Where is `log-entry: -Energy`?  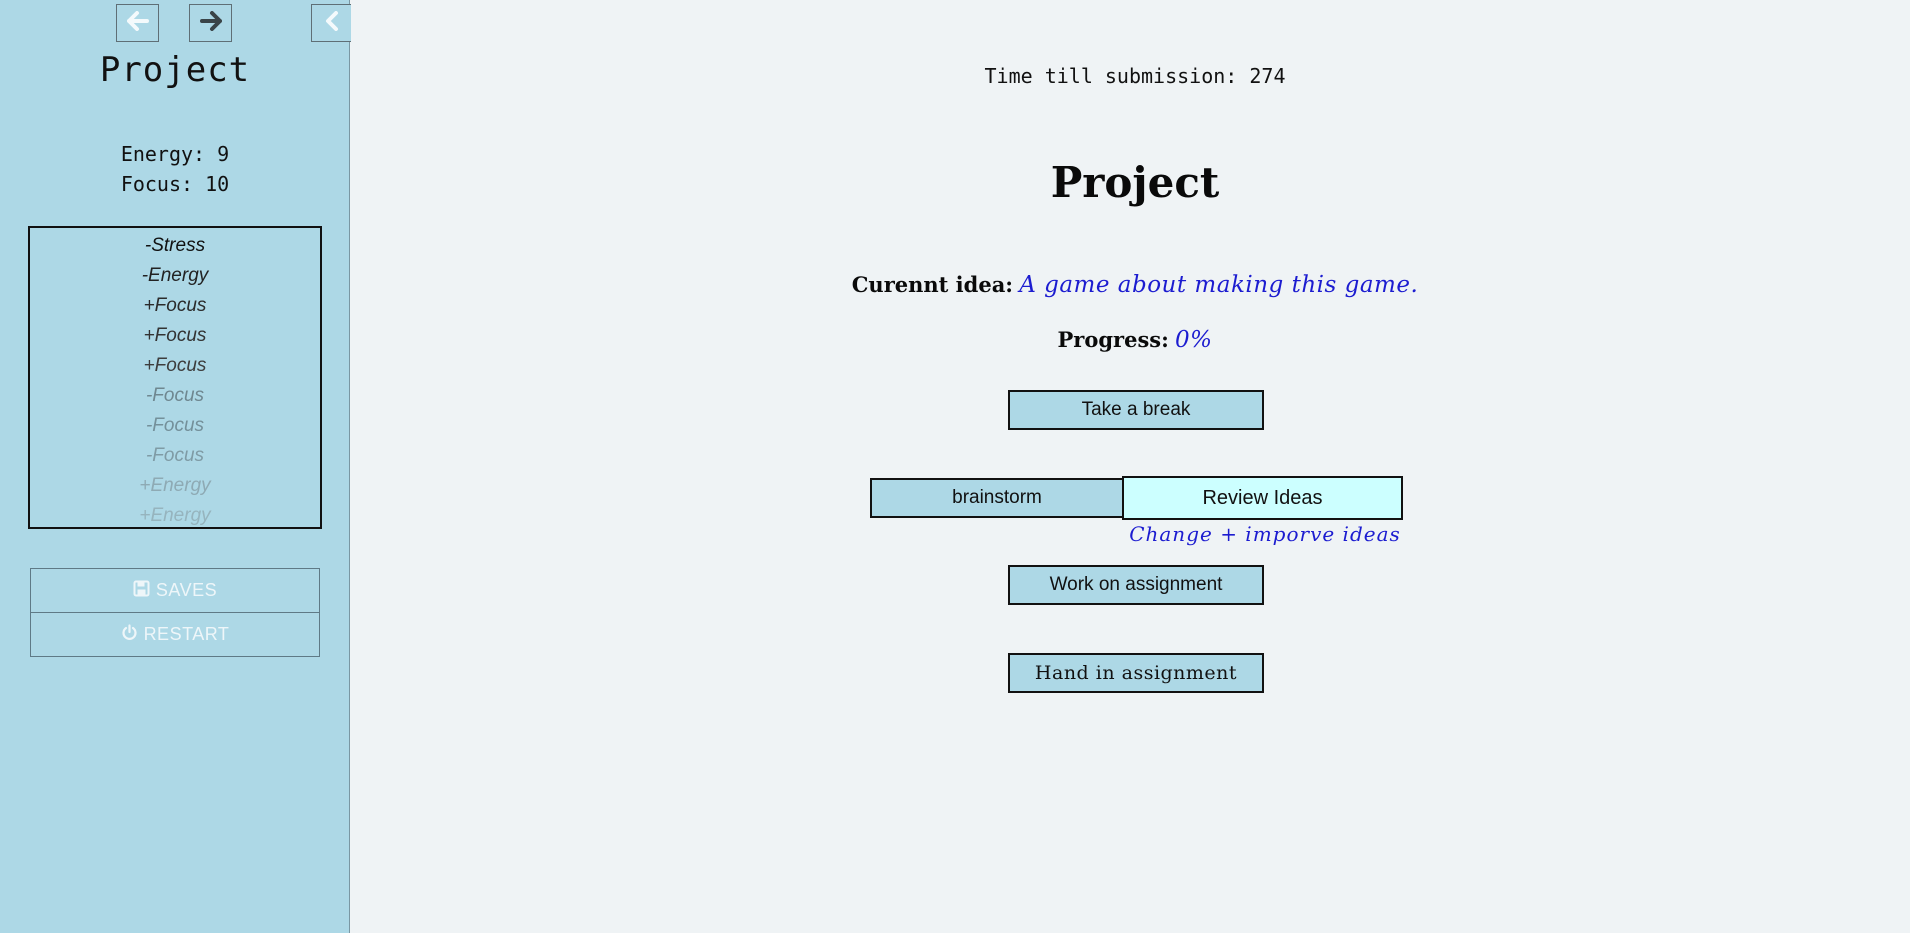
log-entry: -Energy is located at coordinates (175, 275).